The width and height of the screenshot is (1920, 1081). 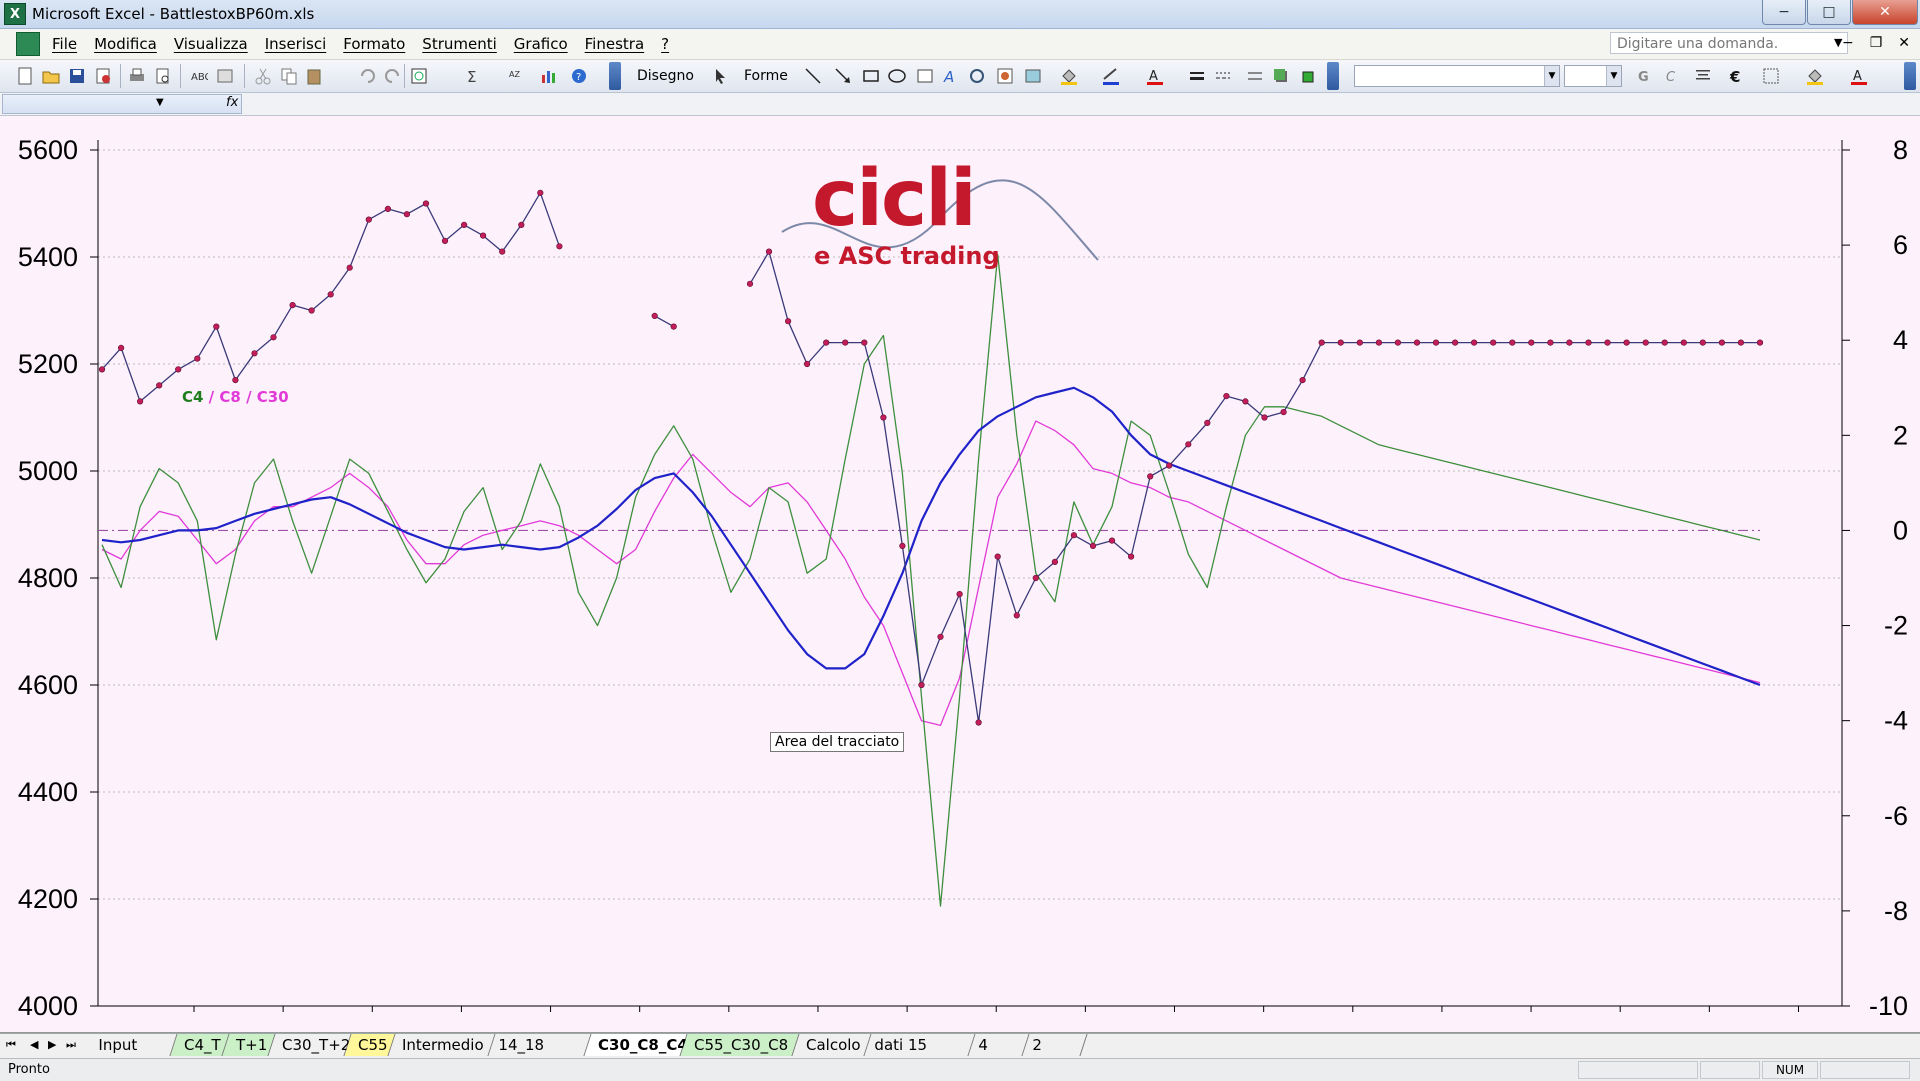 I want to click on permission-icon, so click(x=103, y=76).